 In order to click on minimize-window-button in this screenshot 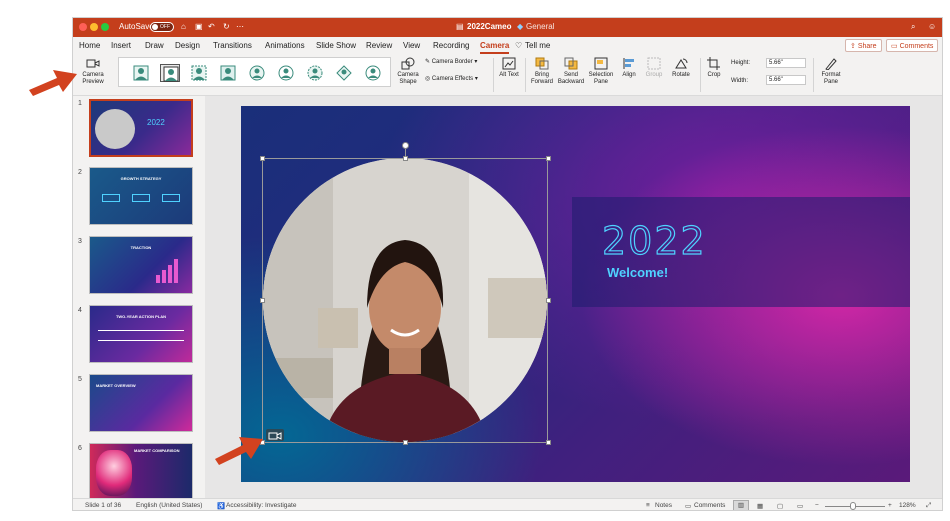, I will do `click(94, 27)`.